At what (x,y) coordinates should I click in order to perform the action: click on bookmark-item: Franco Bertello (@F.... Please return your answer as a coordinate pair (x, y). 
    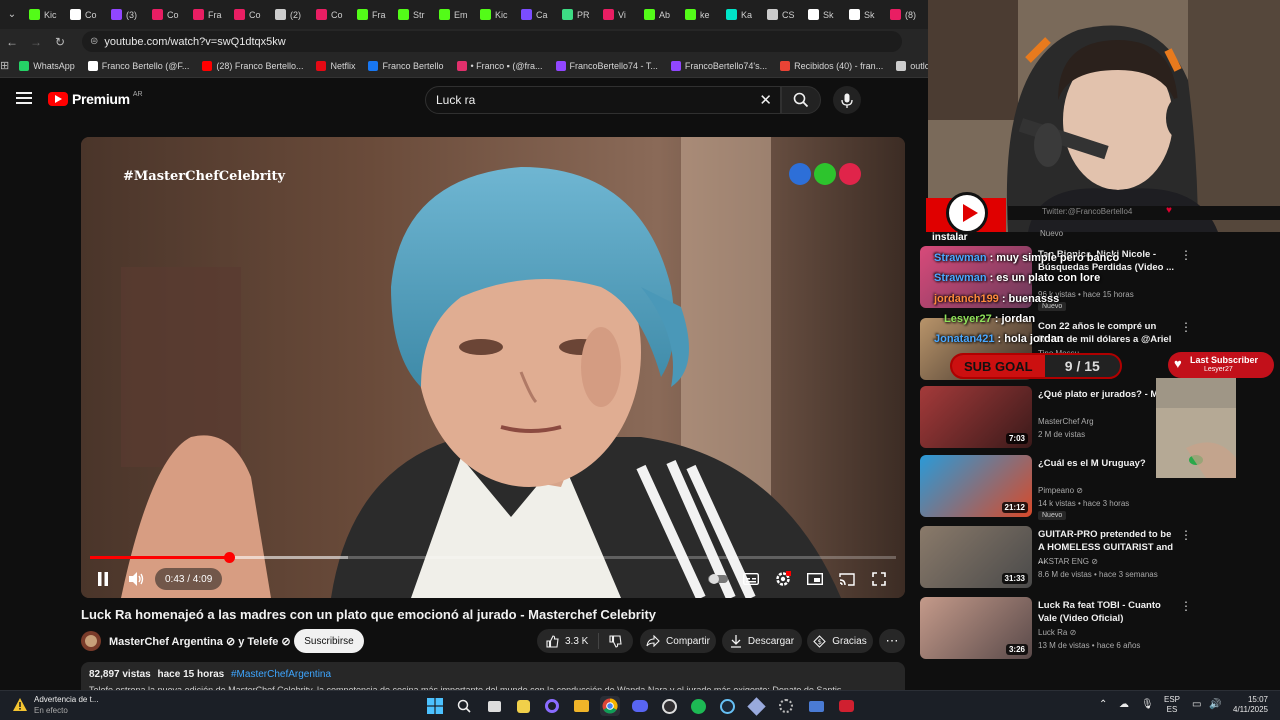
    Looking at the image, I should click on (138, 65).